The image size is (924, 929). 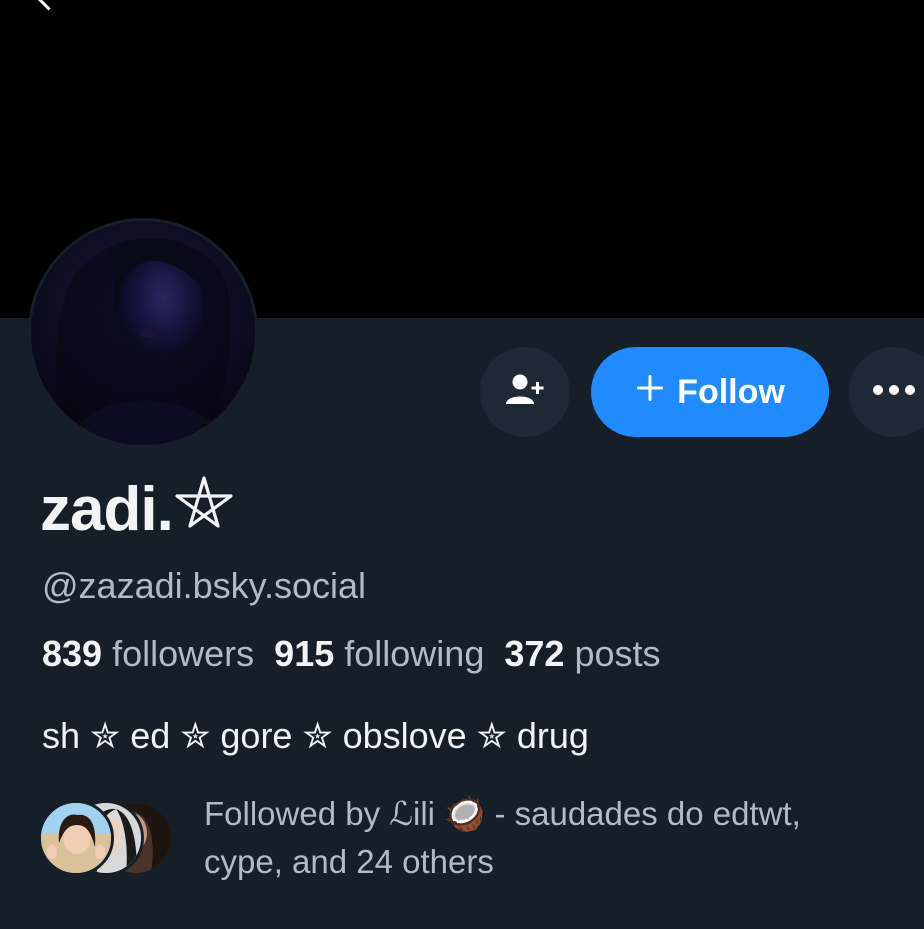 I want to click on following-stat: 915 following, so click(x=379, y=653).